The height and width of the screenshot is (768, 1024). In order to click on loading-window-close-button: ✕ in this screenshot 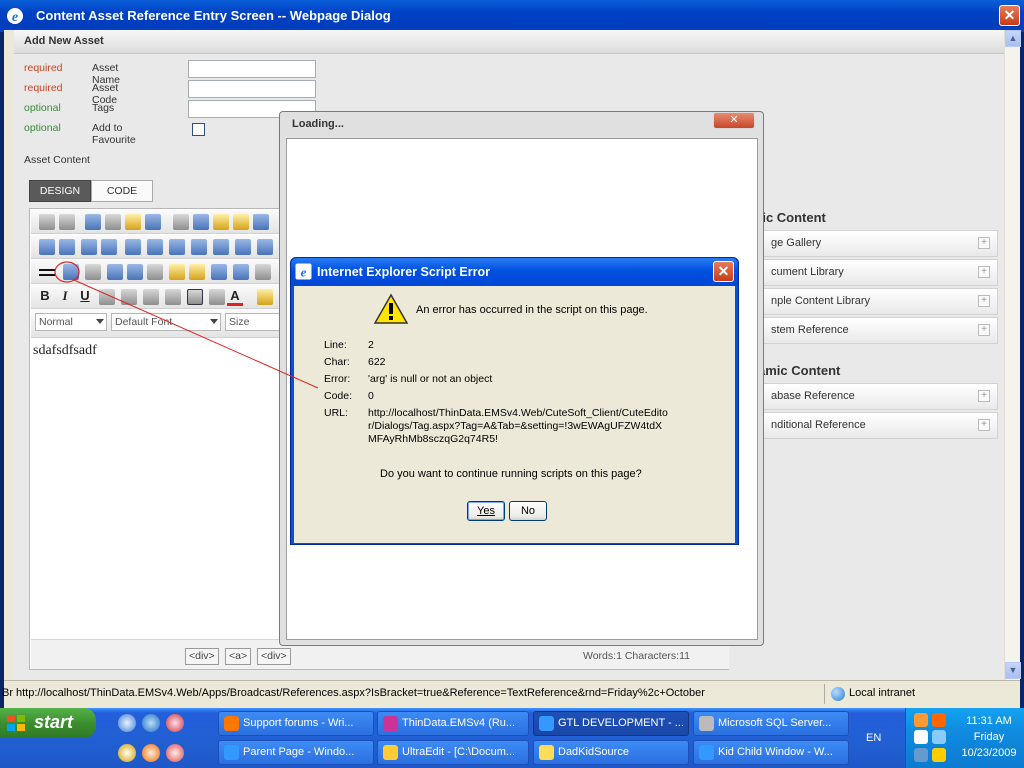, I will do `click(734, 120)`.